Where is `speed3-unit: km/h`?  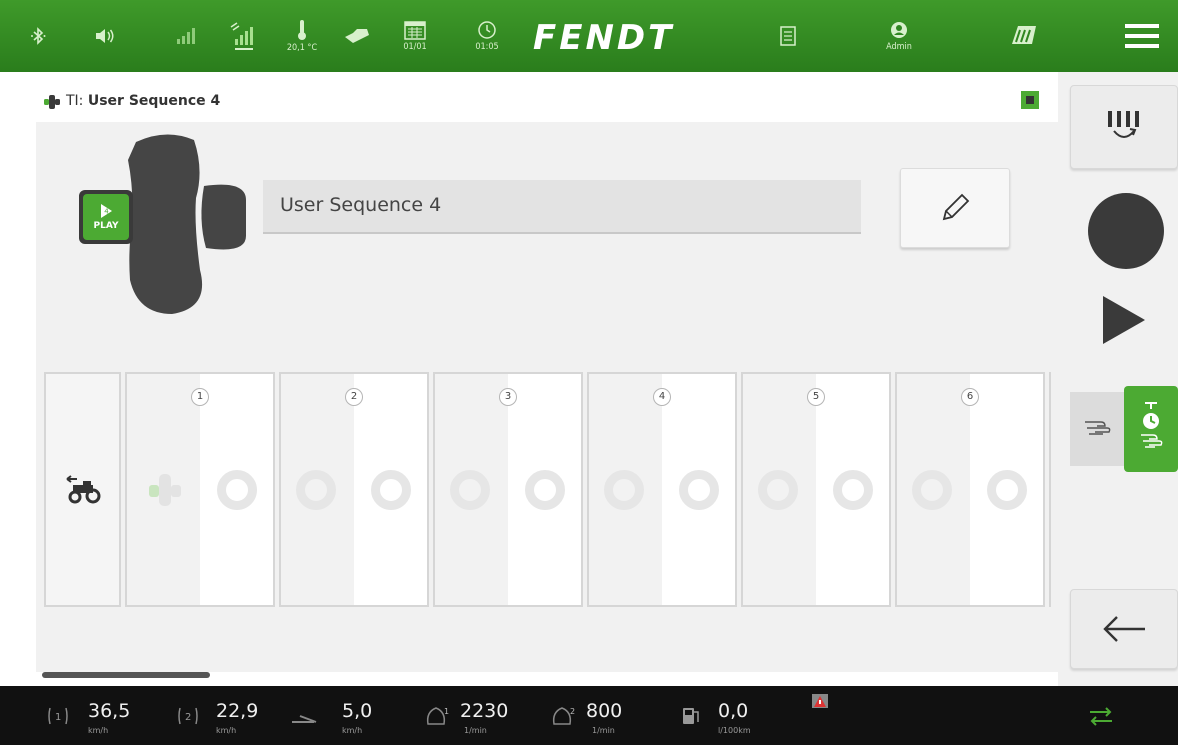 speed3-unit: km/h is located at coordinates (352, 730).